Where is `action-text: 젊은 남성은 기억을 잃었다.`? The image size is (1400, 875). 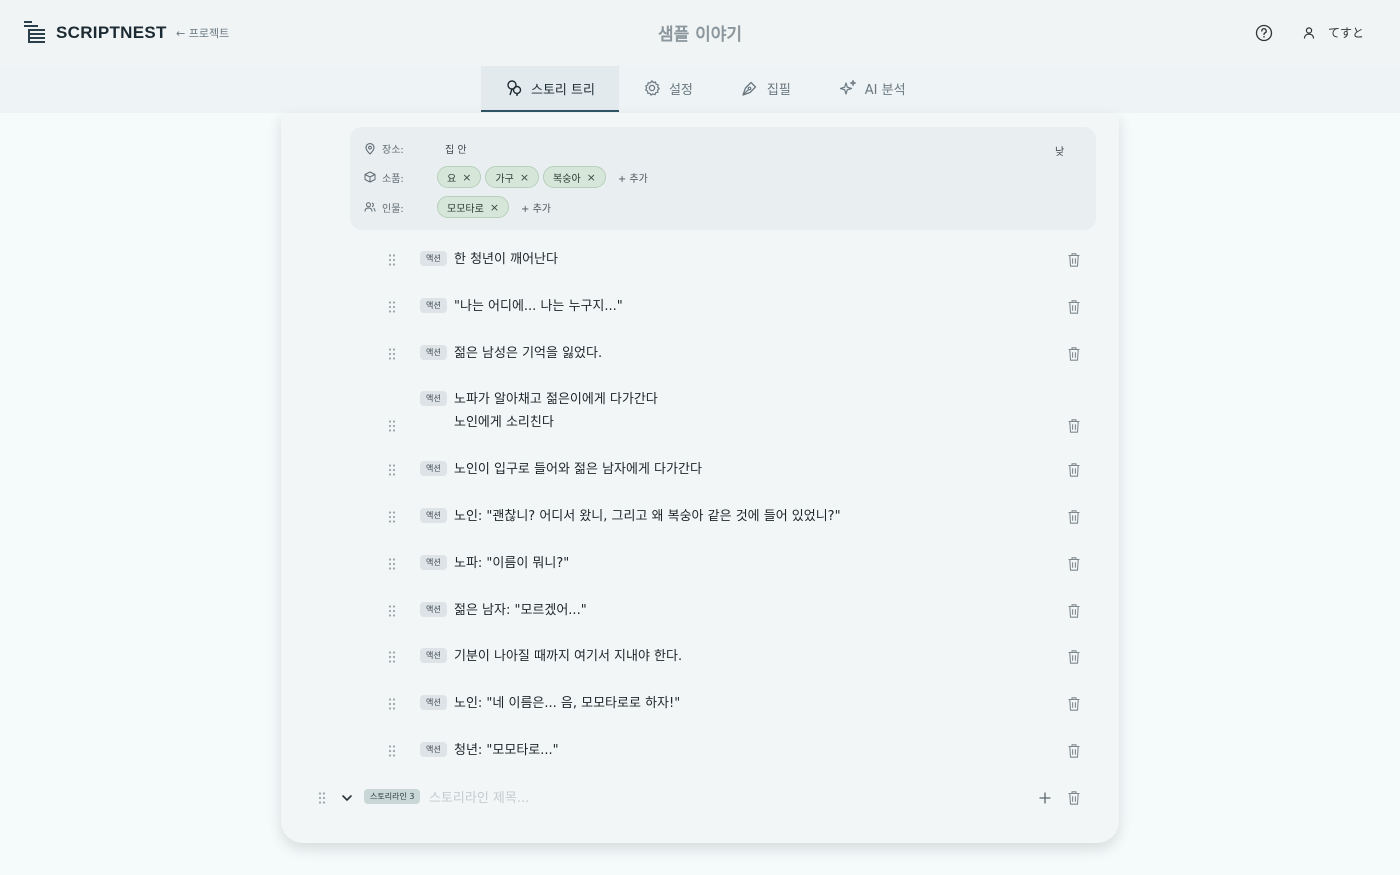
action-text: 젊은 남성은 기억을 잃었다. is located at coordinates (528, 353).